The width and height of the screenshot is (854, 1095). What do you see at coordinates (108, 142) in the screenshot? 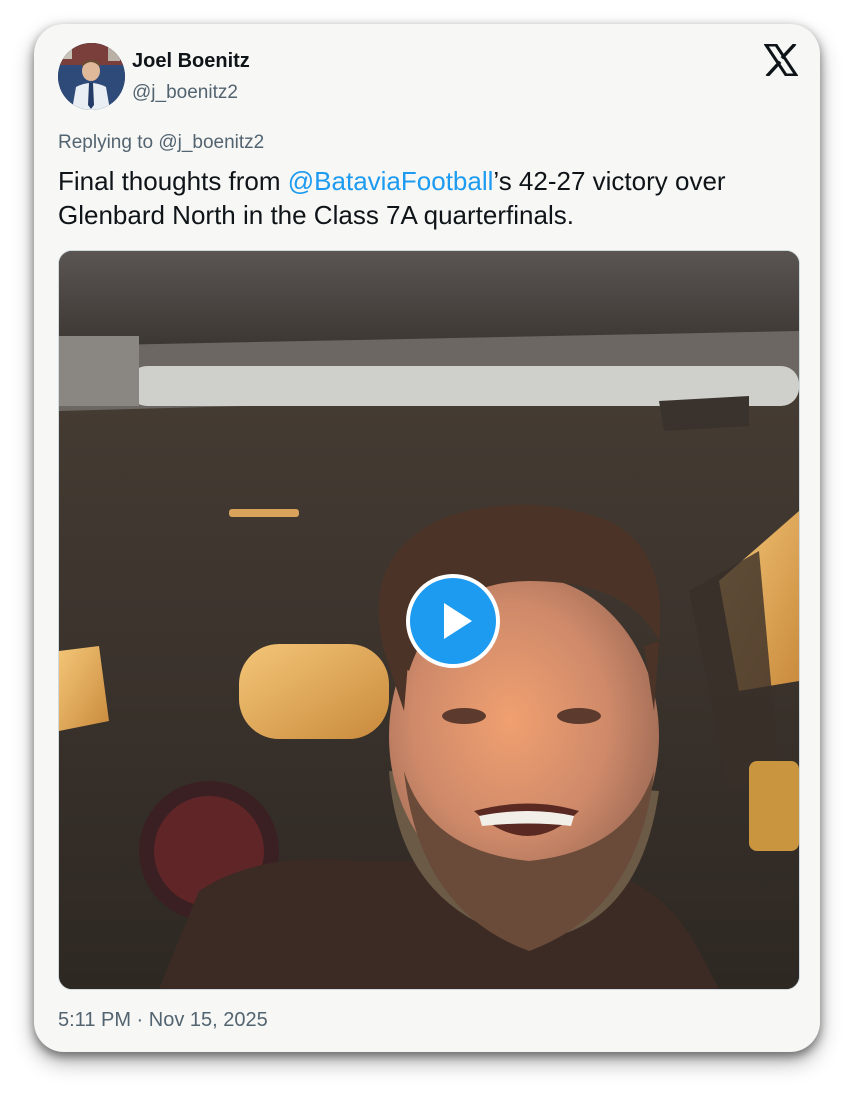
I see `reply-prefix: Replying to` at bounding box center [108, 142].